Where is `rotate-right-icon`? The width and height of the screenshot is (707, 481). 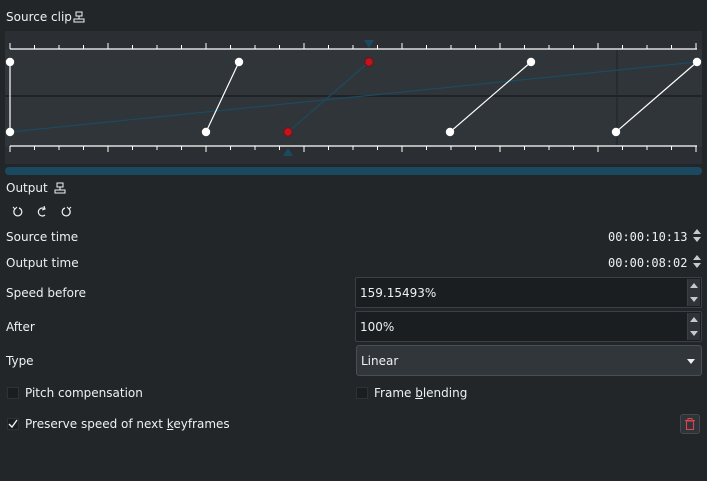 rotate-right-icon is located at coordinates (66, 212).